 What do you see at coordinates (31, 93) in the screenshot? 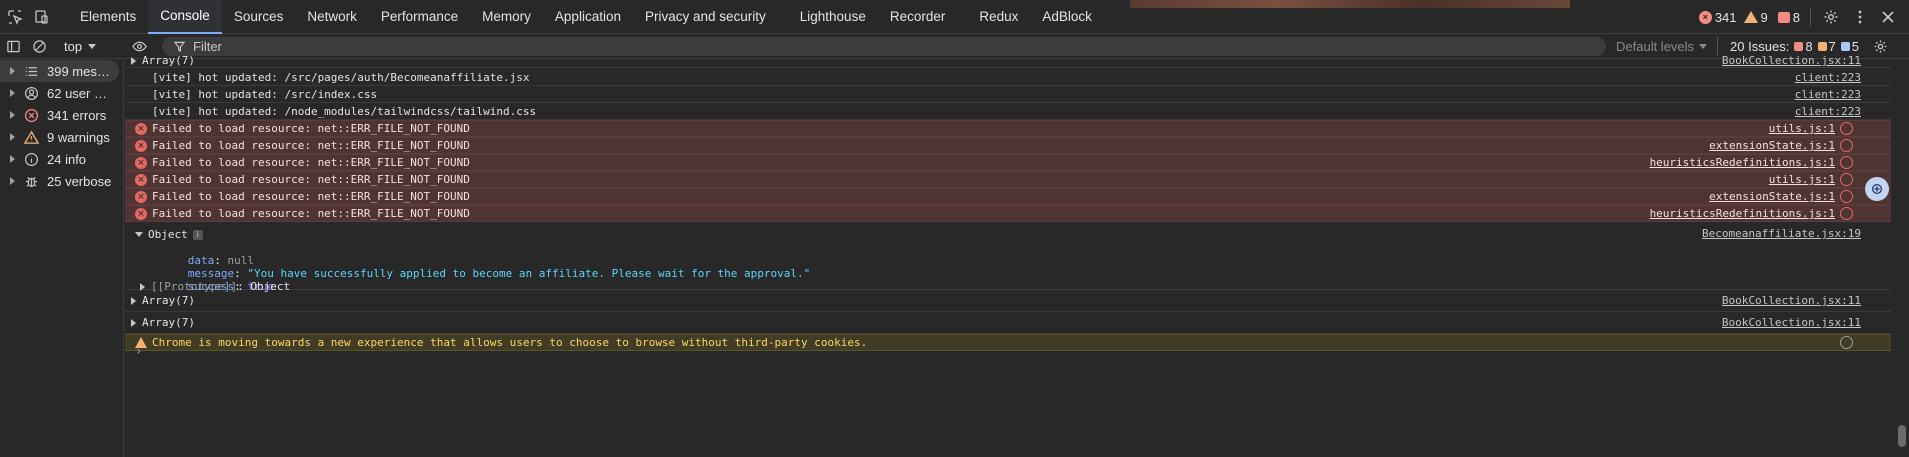
I see `user-icon` at bounding box center [31, 93].